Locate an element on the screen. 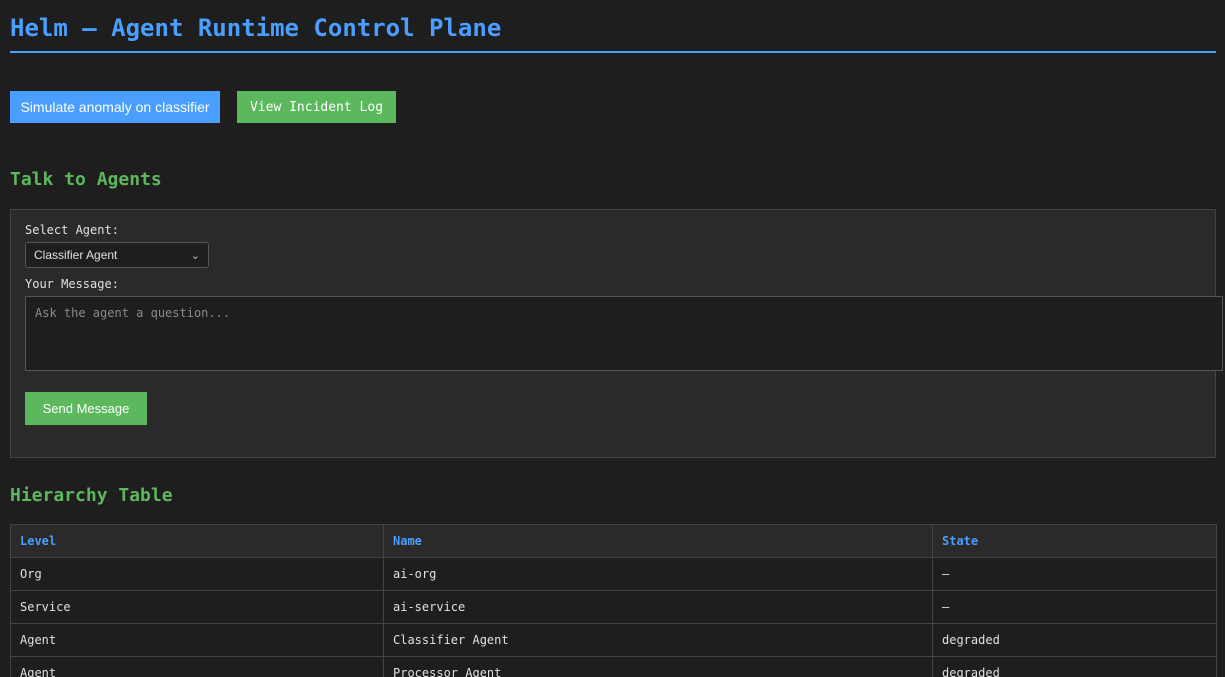  view-incident-log-button: View Incident Log is located at coordinates (316, 107).